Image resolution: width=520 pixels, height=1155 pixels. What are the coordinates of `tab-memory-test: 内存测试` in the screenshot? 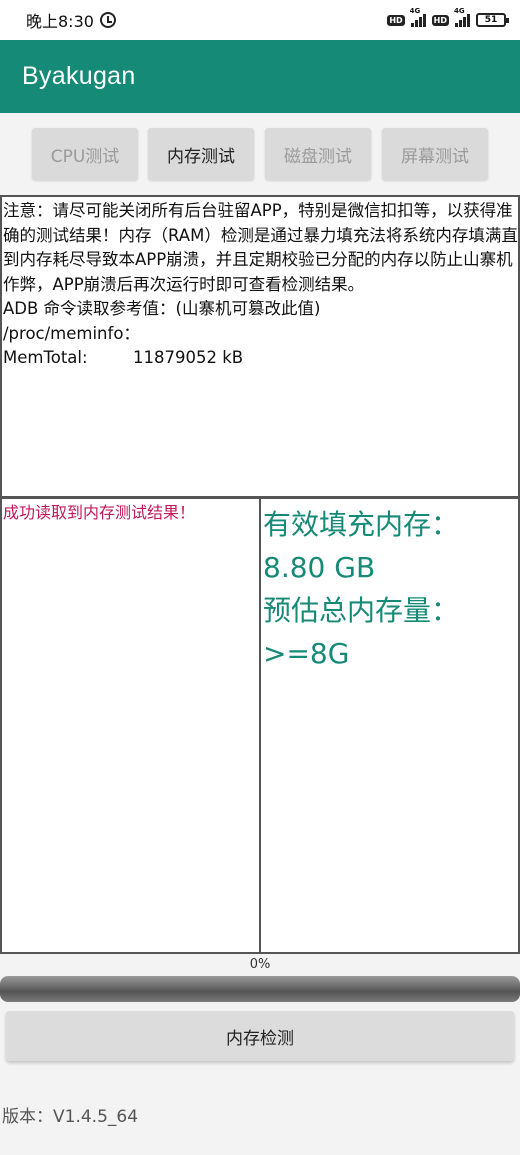 It's located at (201, 154).